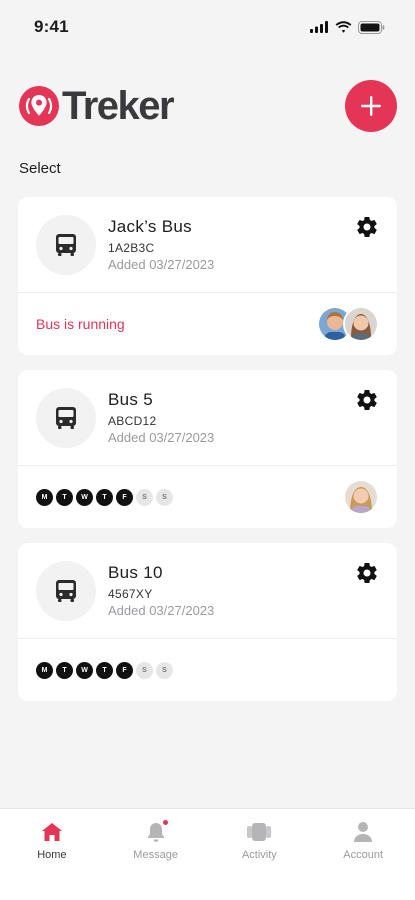 This screenshot has height=900, width=415. I want to click on status-bar: 9:41, so click(207, 27).